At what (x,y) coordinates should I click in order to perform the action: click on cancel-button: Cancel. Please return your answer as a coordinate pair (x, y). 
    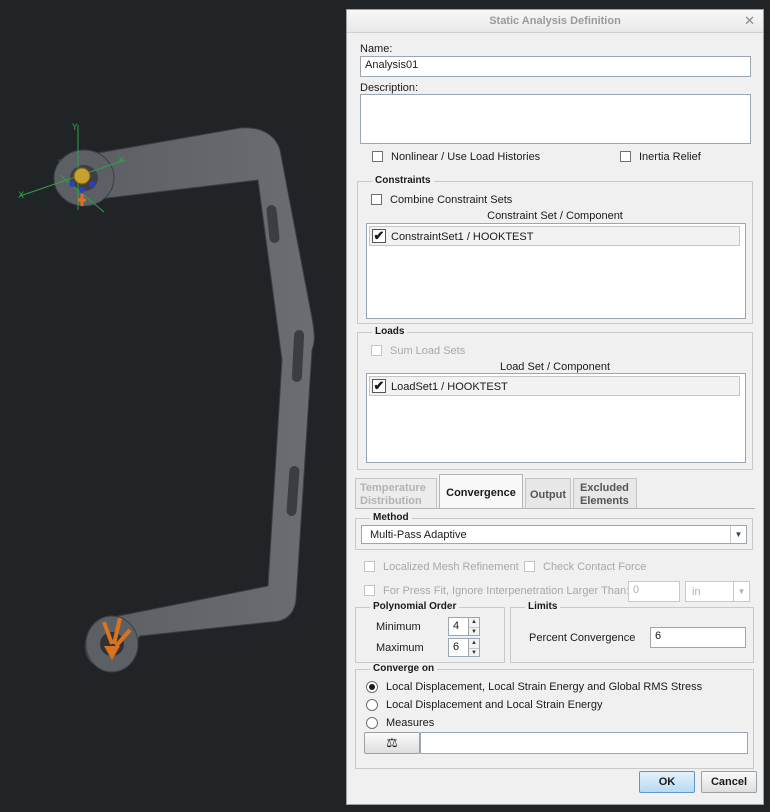
    Looking at the image, I should click on (729, 782).